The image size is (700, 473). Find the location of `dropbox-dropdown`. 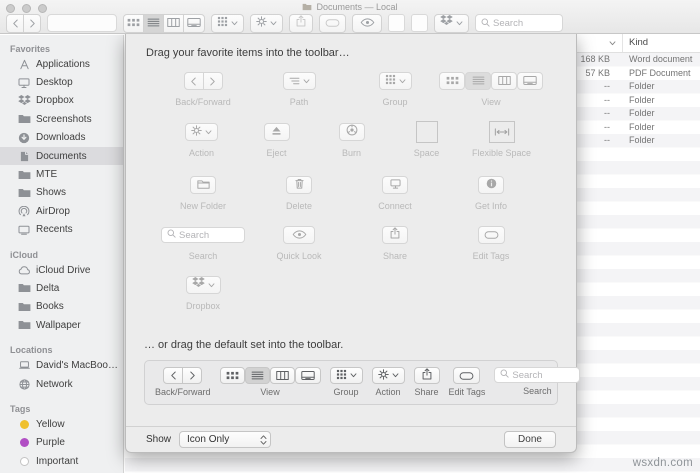

dropbox-dropdown is located at coordinates (451, 23).